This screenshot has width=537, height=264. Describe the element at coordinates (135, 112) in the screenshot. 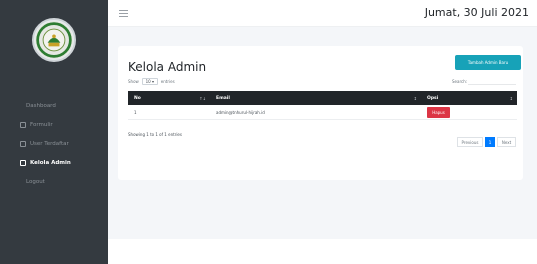

I see `cell-no: 1` at that location.